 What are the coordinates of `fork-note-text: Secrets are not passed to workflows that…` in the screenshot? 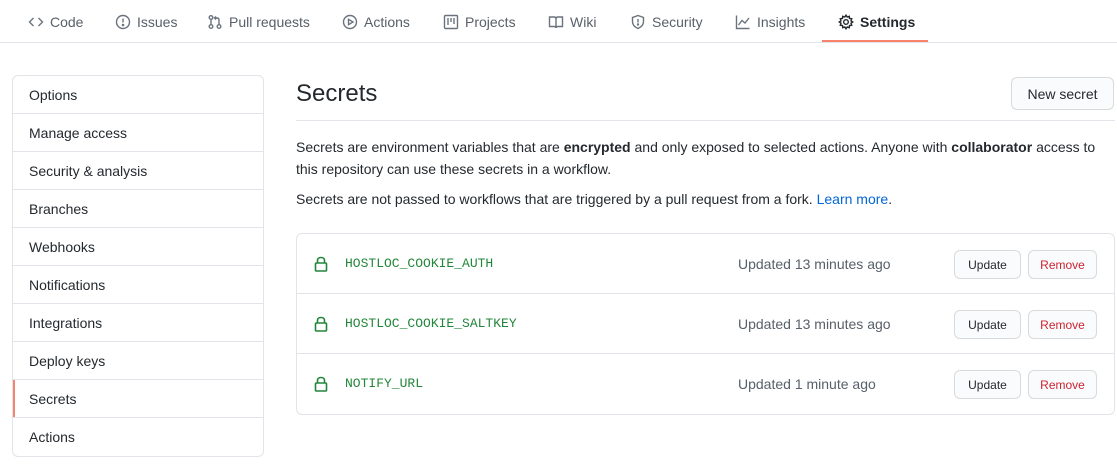 It's located at (556, 199).